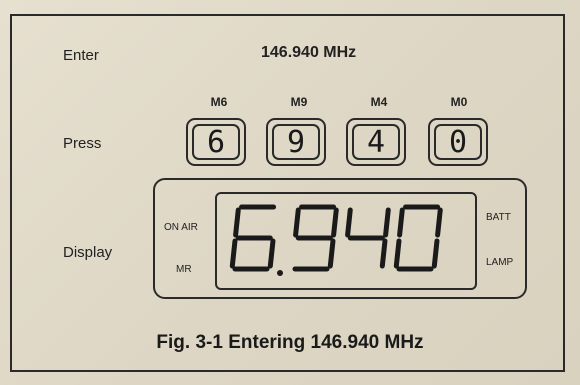 The width and height of the screenshot is (580, 385). Describe the element at coordinates (309, 52) in the screenshot. I see `frequency-text: 146.940 MHz` at that location.